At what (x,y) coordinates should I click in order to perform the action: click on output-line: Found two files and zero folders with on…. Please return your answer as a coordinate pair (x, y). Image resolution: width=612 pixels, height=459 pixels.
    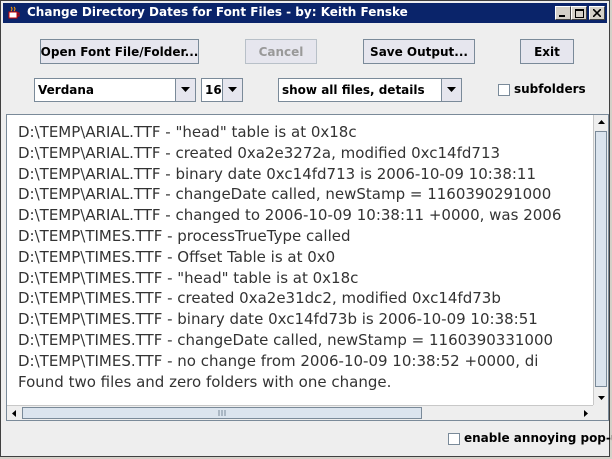
    Looking at the image, I should click on (205, 381).